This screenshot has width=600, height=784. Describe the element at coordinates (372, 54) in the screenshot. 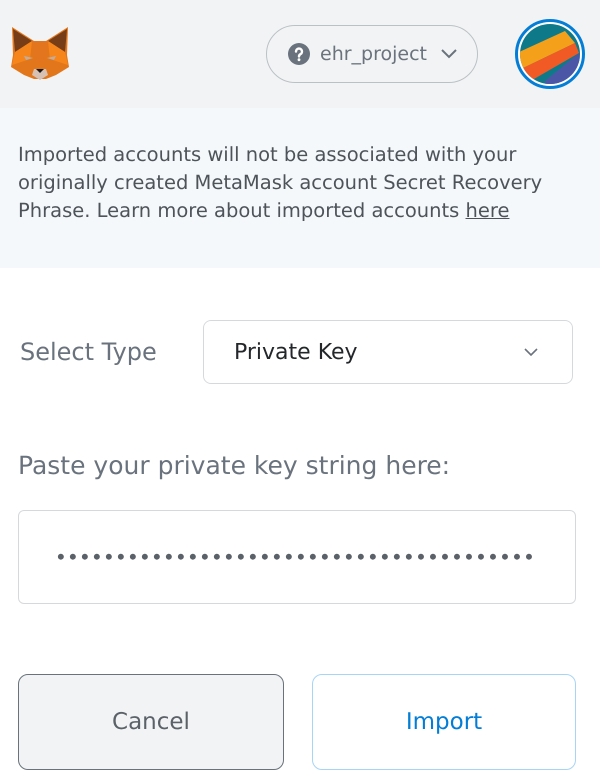

I see `network-selector: ehr_project` at that location.